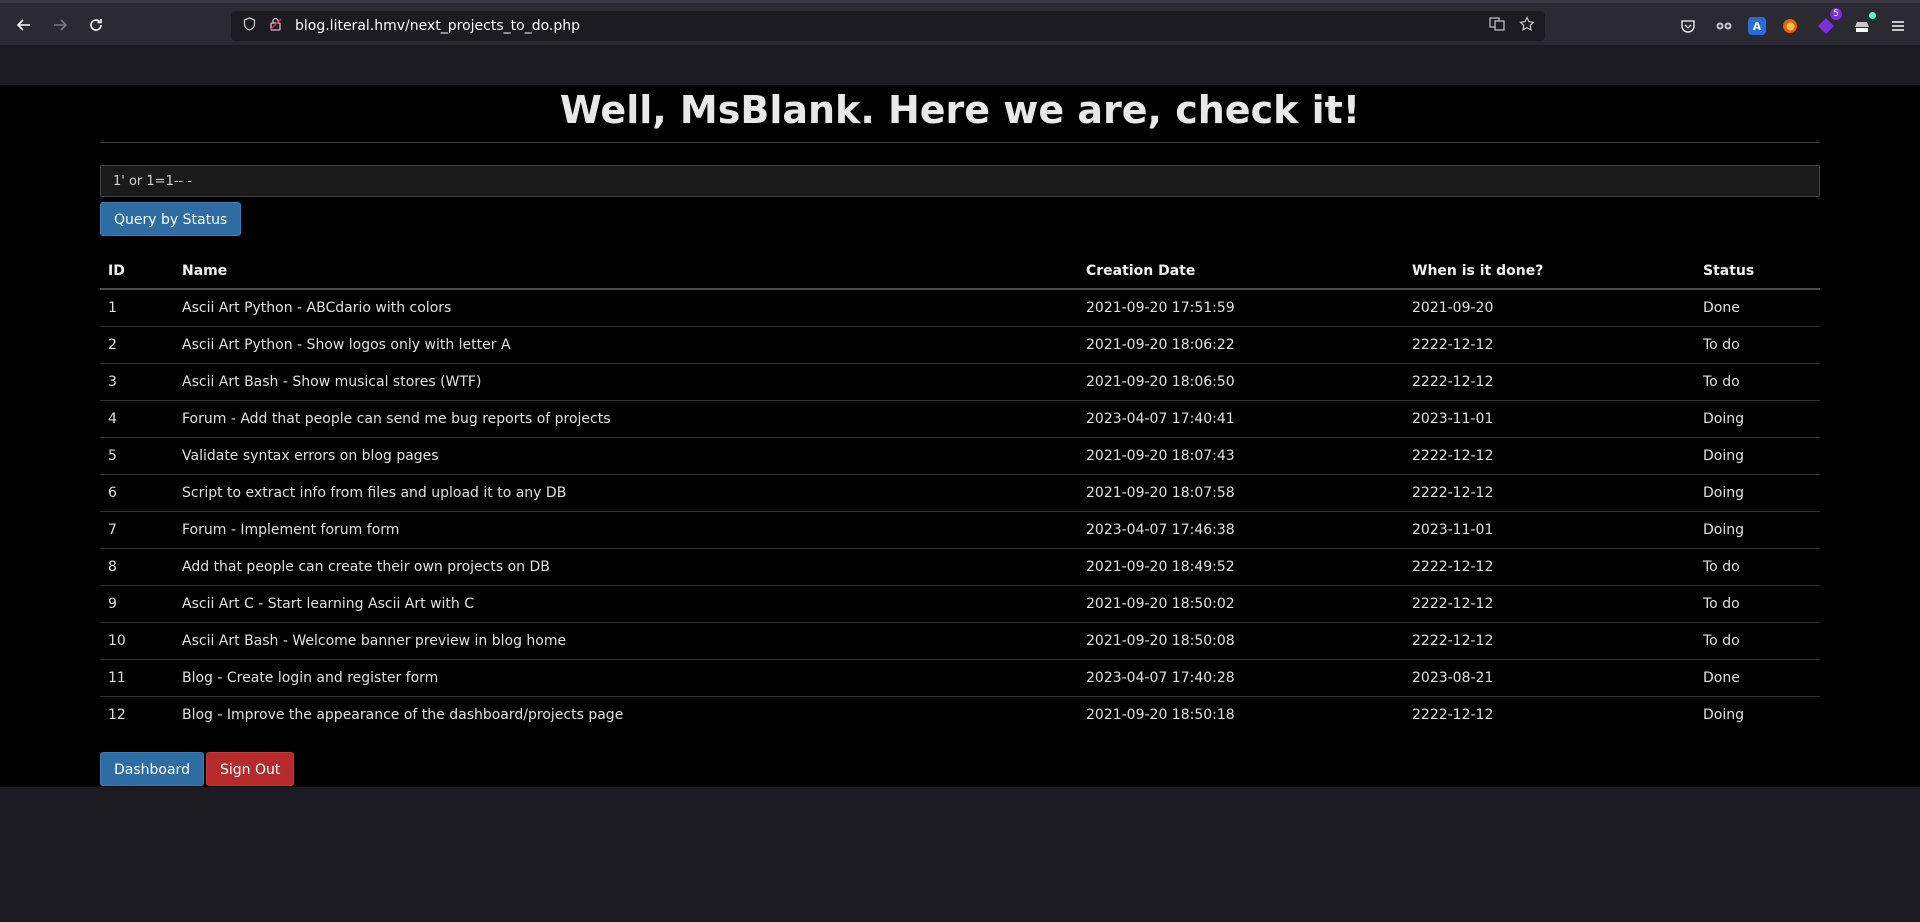  Describe the element at coordinates (137, 714) in the screenshot. I see `cell-id: 12` at that location.